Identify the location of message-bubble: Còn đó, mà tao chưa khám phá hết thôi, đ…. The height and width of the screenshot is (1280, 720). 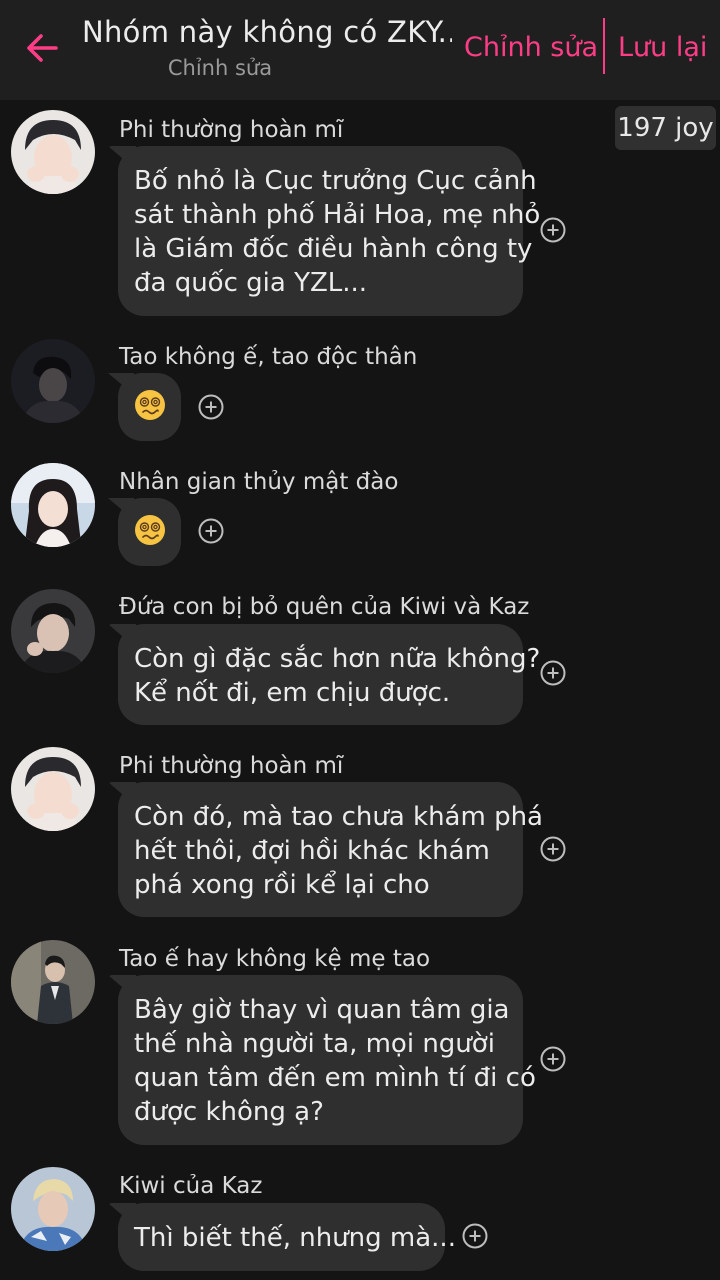
(330, 849).